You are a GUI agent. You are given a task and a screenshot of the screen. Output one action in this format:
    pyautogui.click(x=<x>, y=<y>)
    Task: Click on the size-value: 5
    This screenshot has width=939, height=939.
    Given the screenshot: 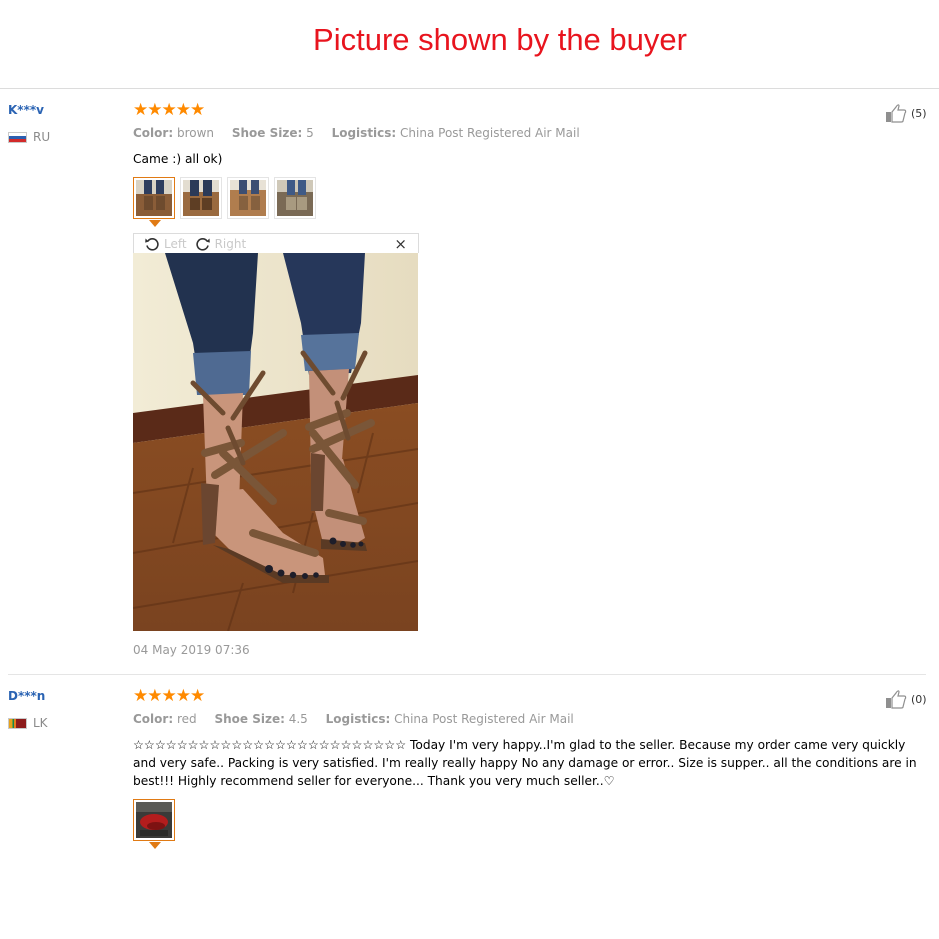 What is the action you would take?
    pyautogui.click(x=310, y=133)
    